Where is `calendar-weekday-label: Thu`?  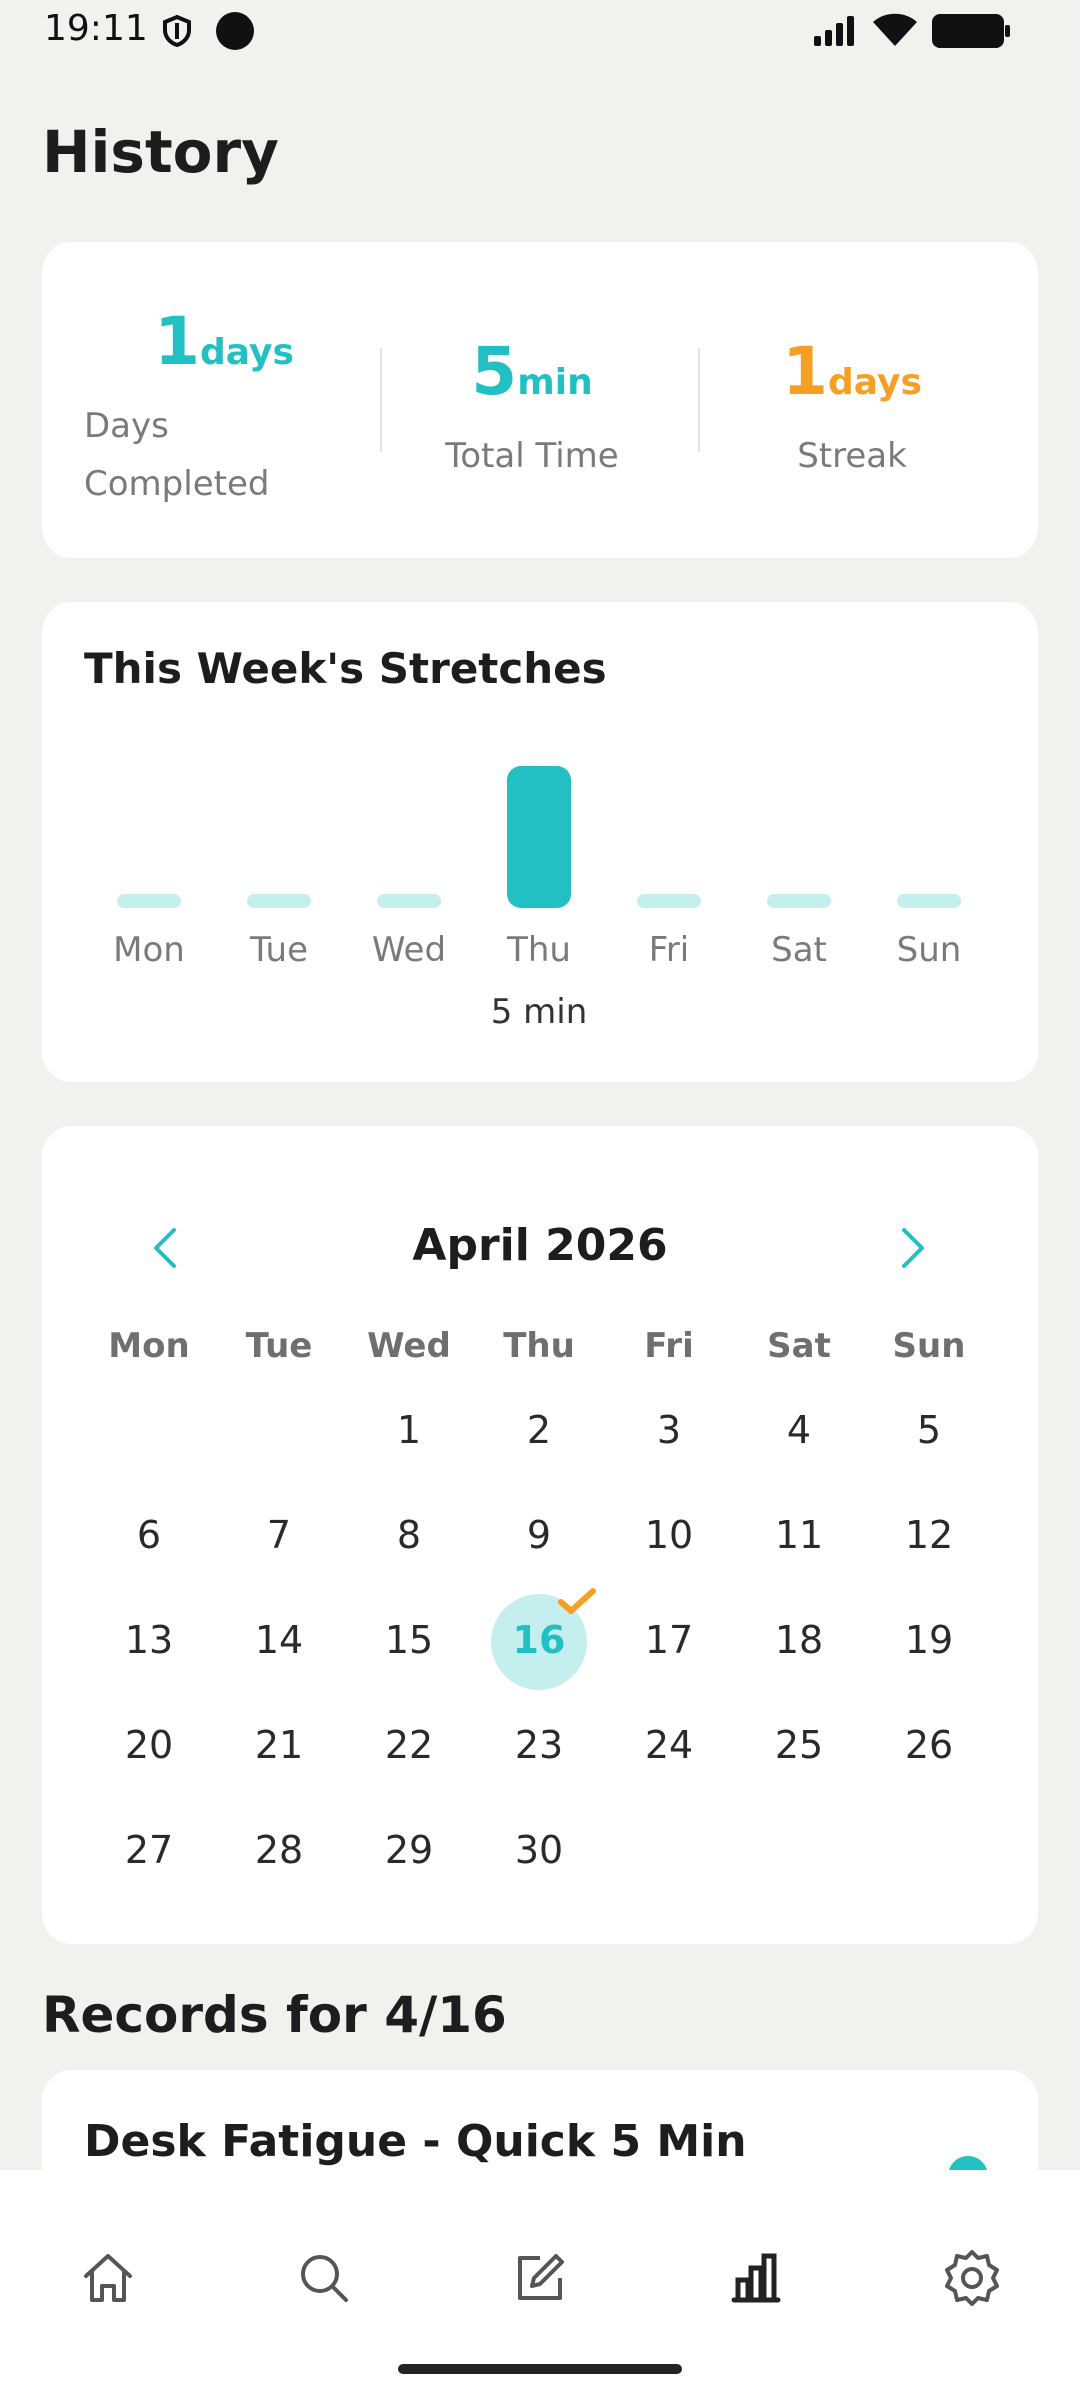 calendar-weekday-label: Thu is located at coordinates (539, 1346).